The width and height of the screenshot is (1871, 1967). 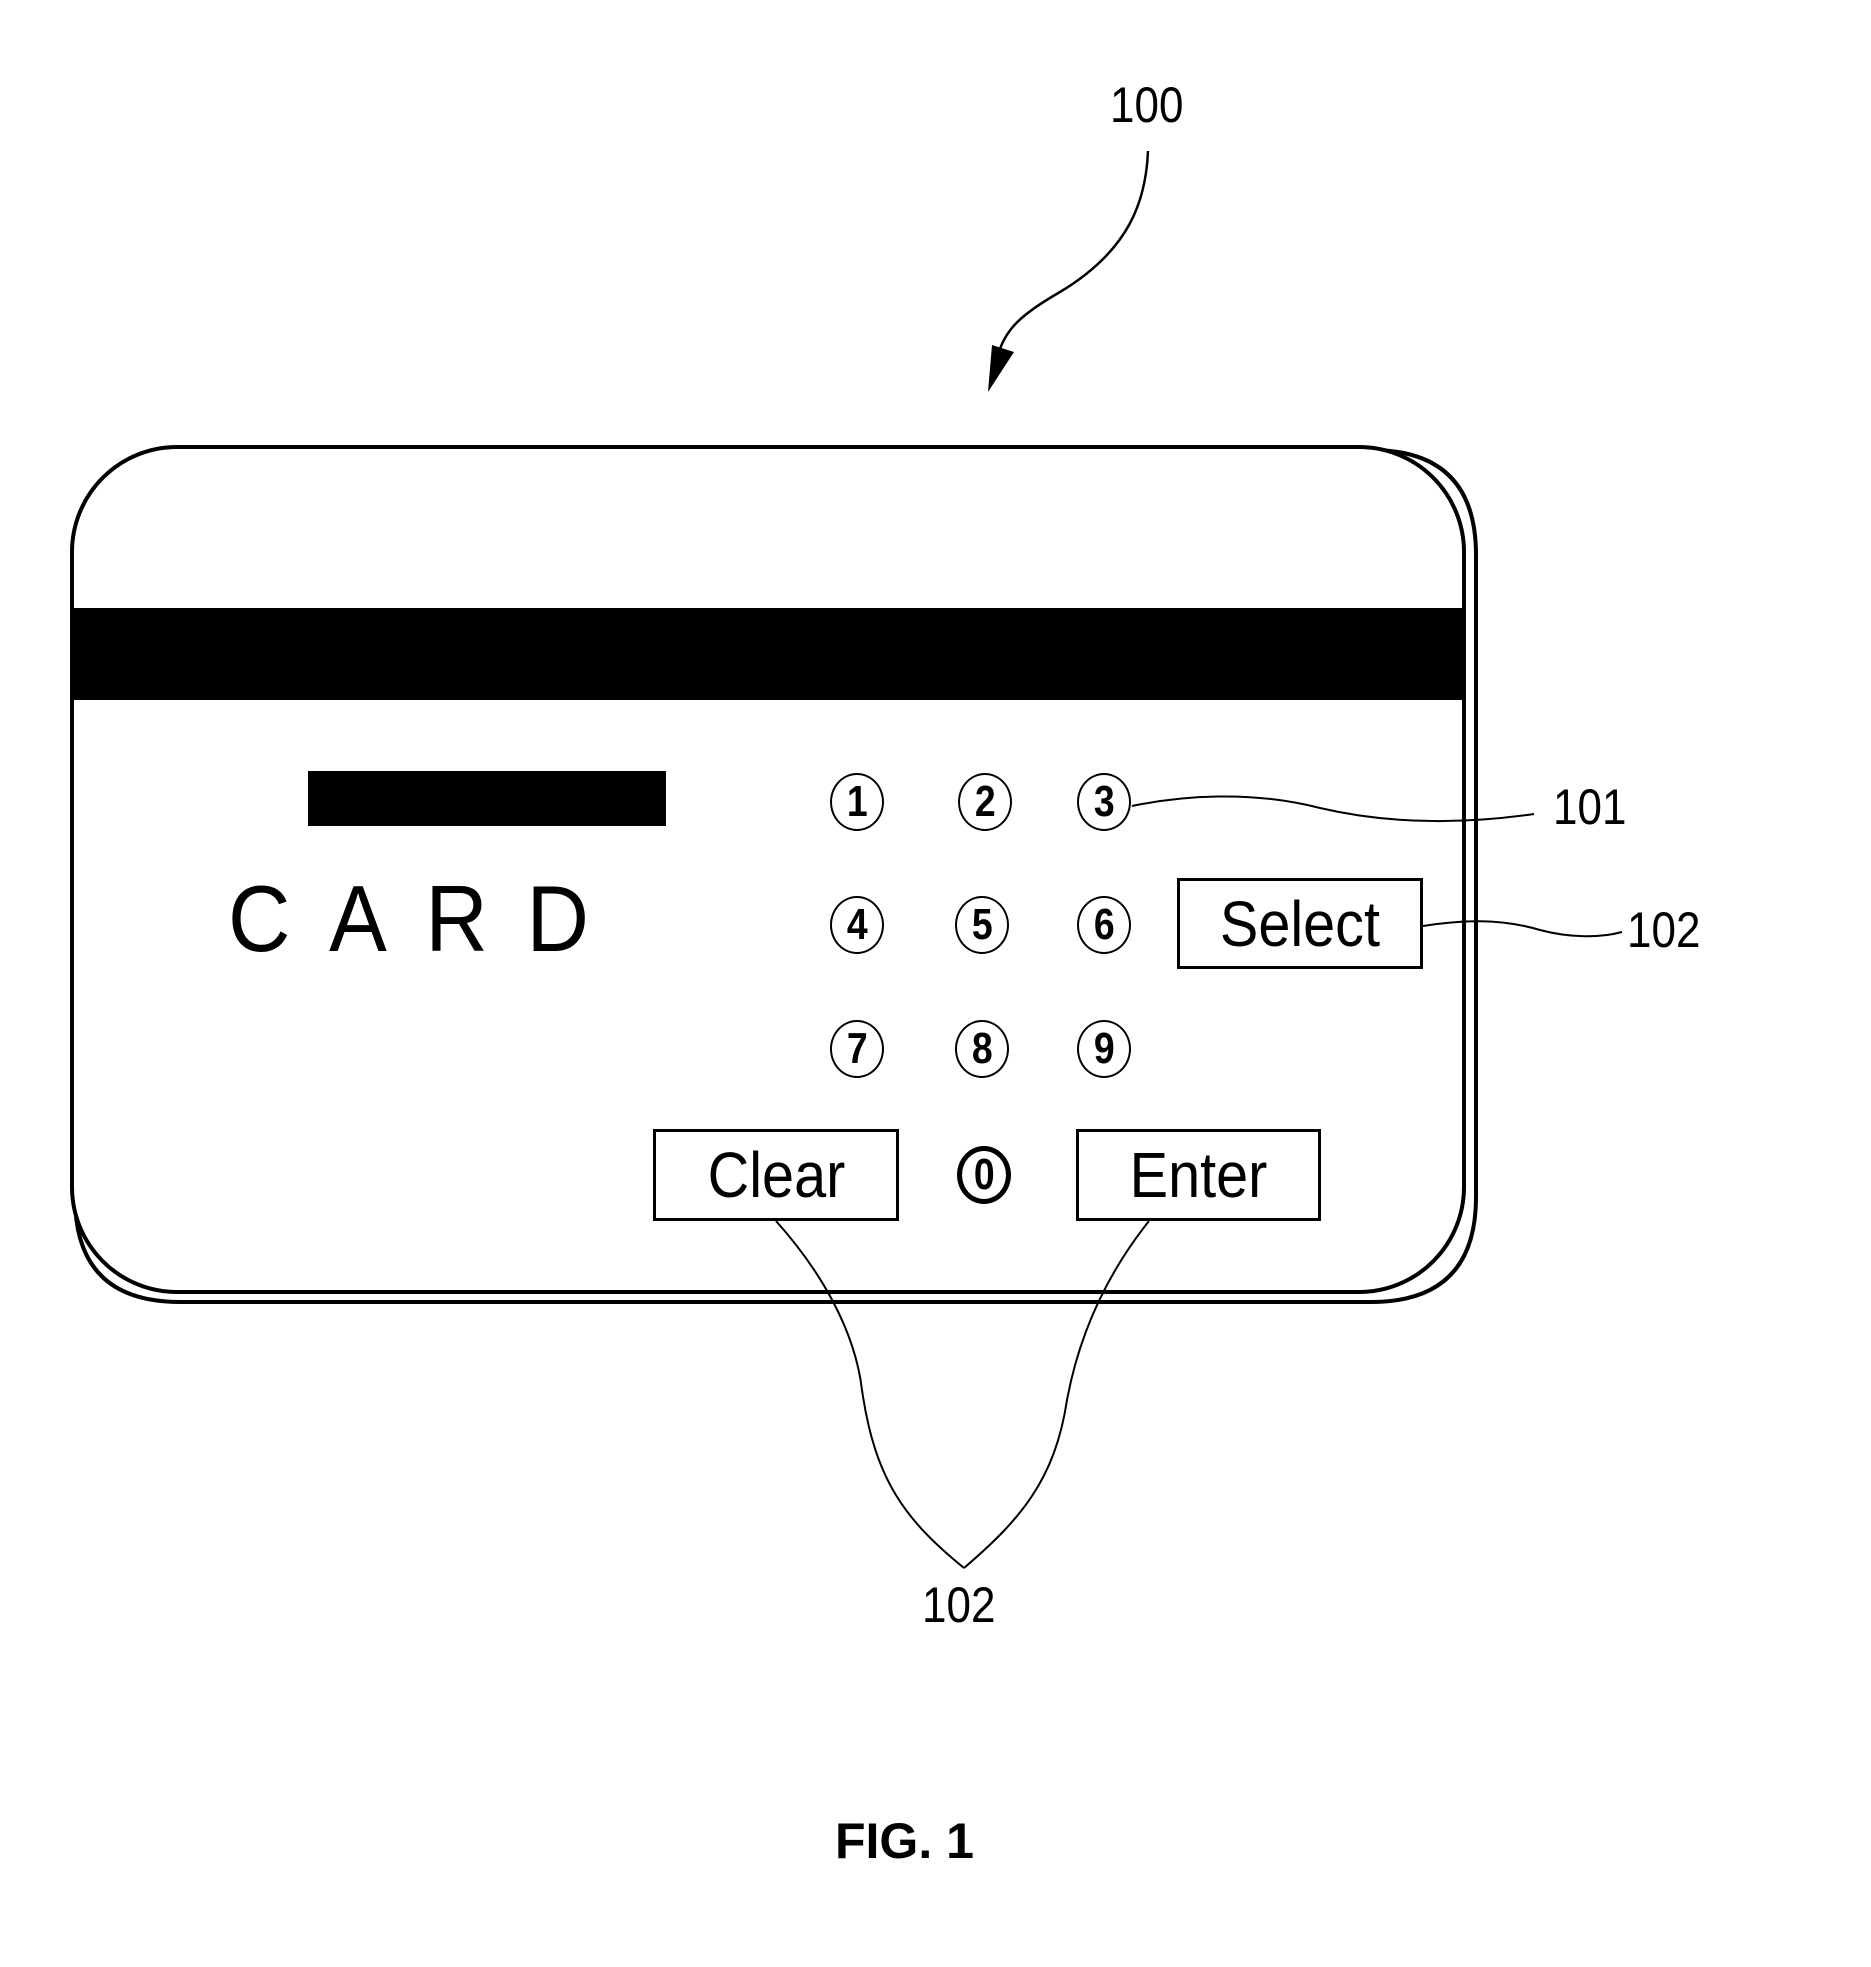 I want to click on key-label: 1, so click(x=857, y=801).